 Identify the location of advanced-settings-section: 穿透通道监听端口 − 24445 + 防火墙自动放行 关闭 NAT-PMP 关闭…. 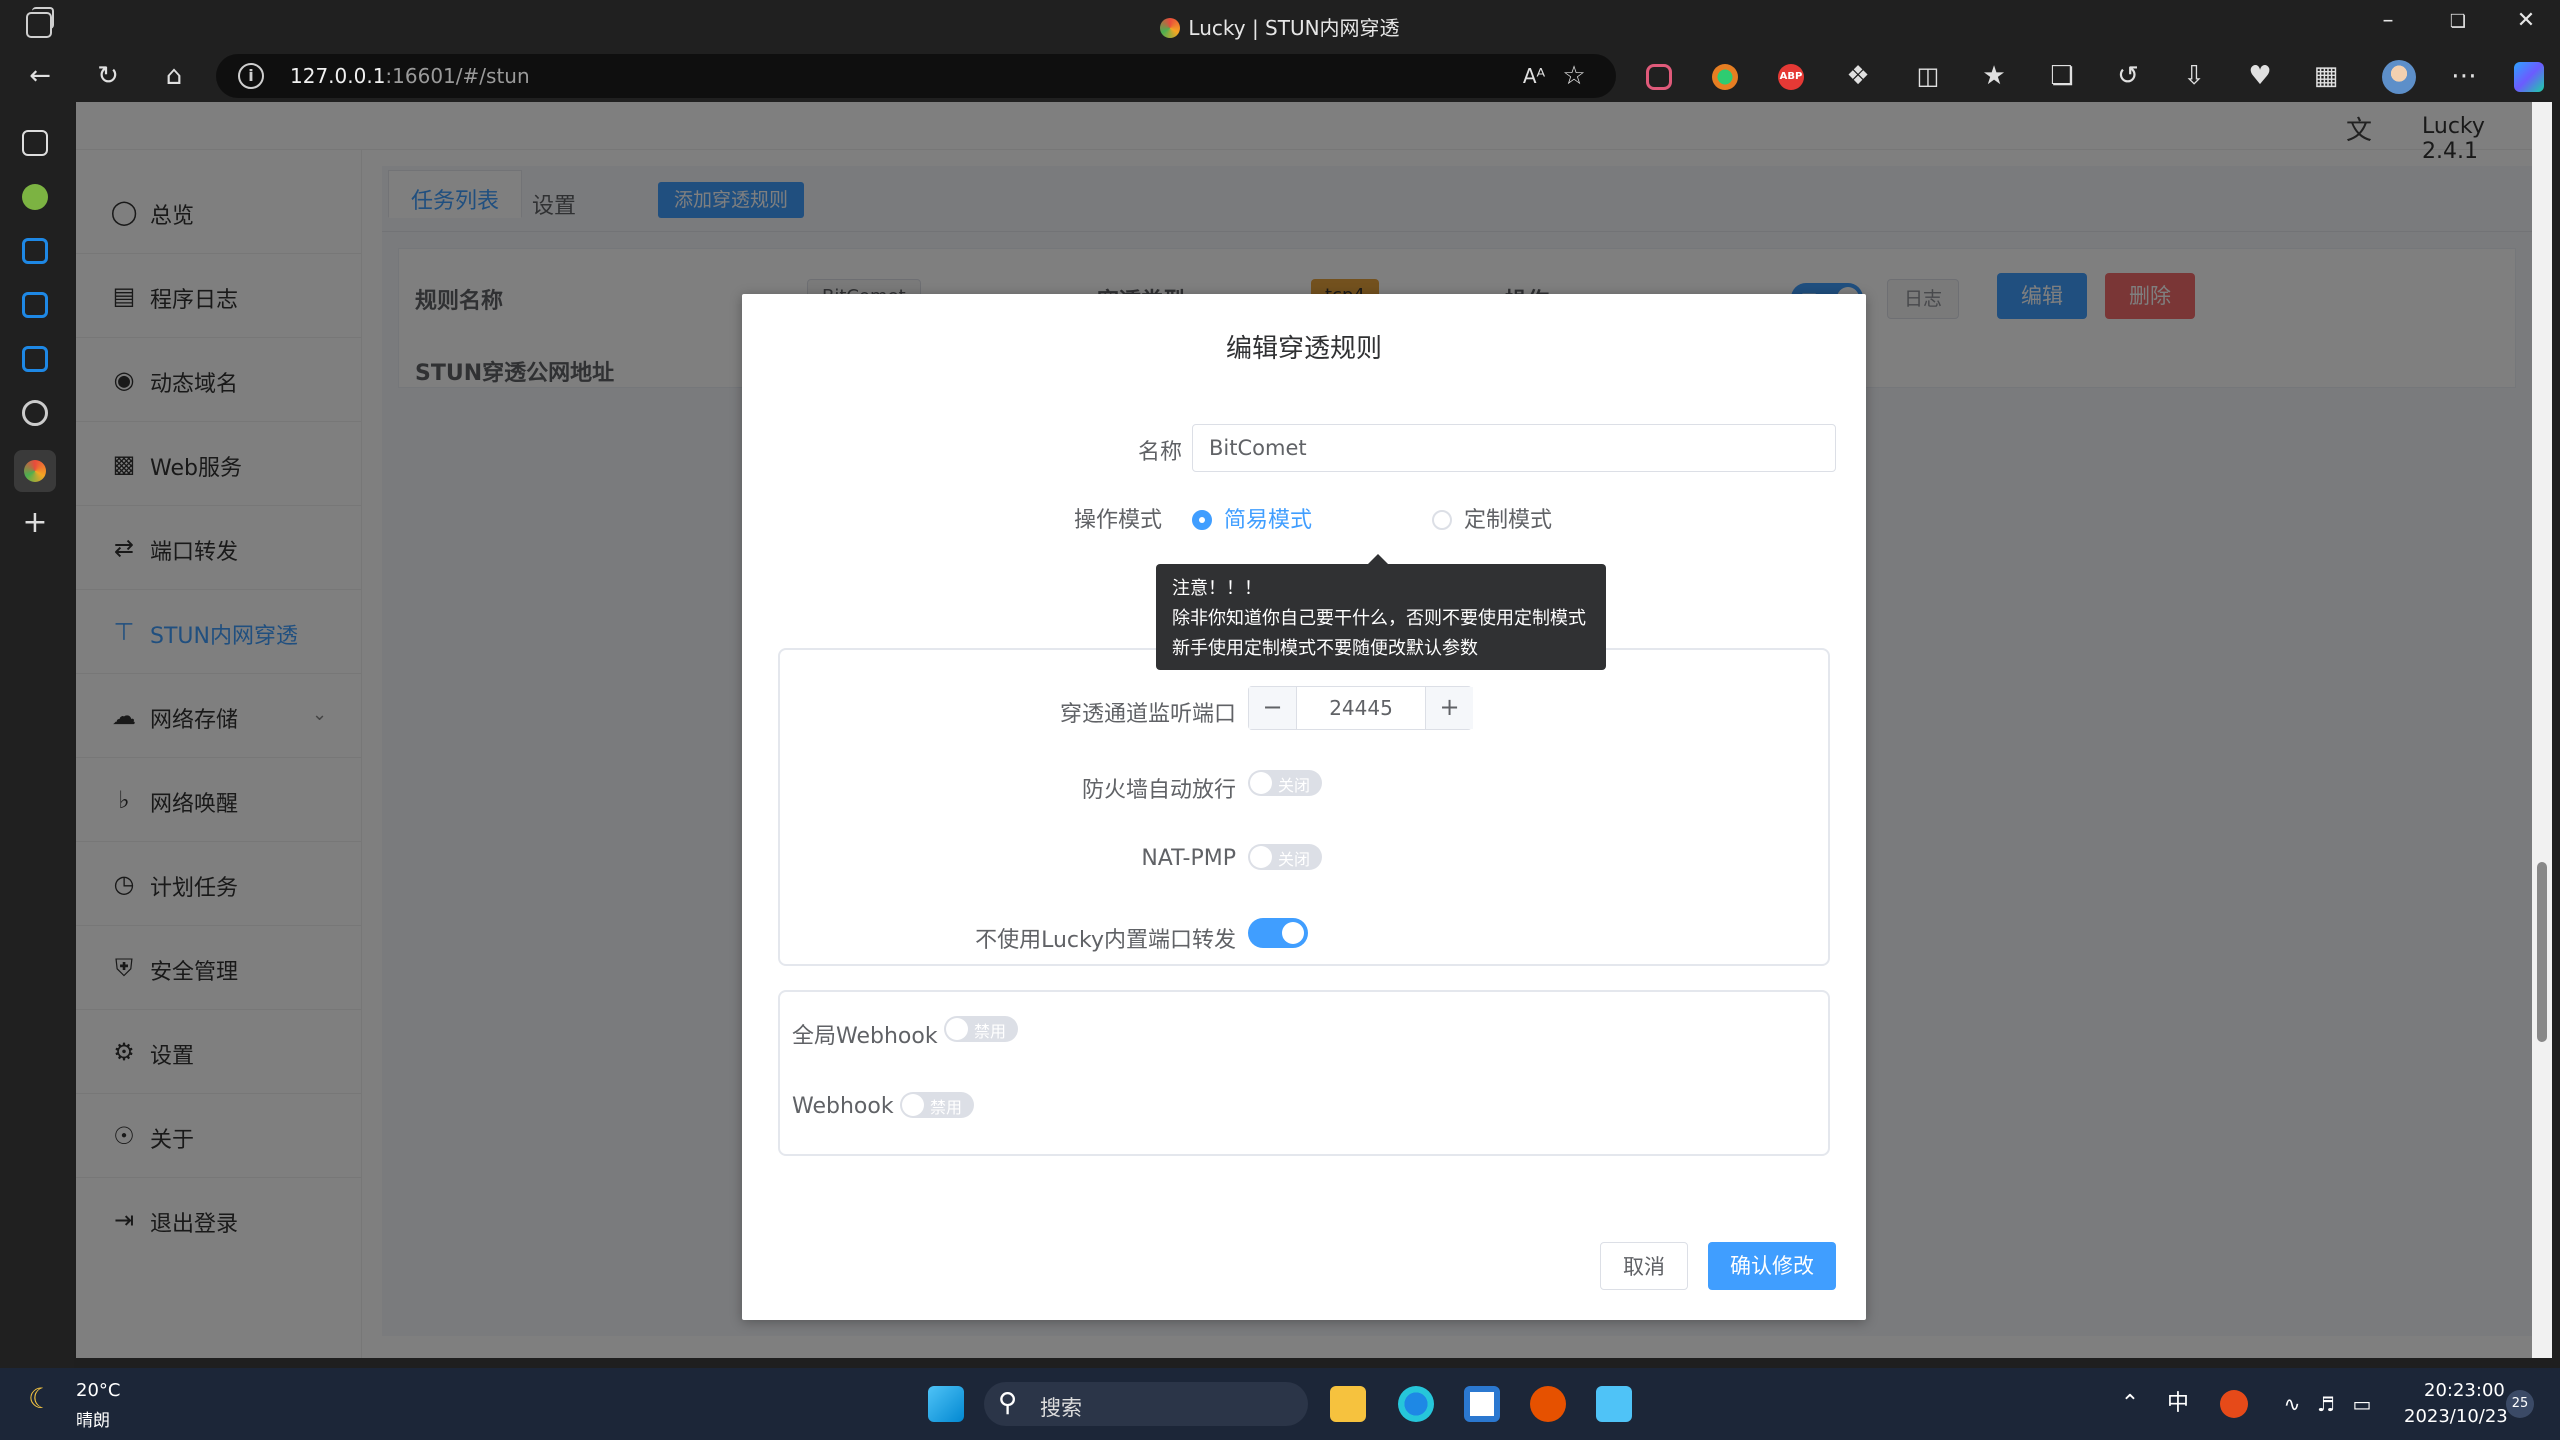
(1304, 807).